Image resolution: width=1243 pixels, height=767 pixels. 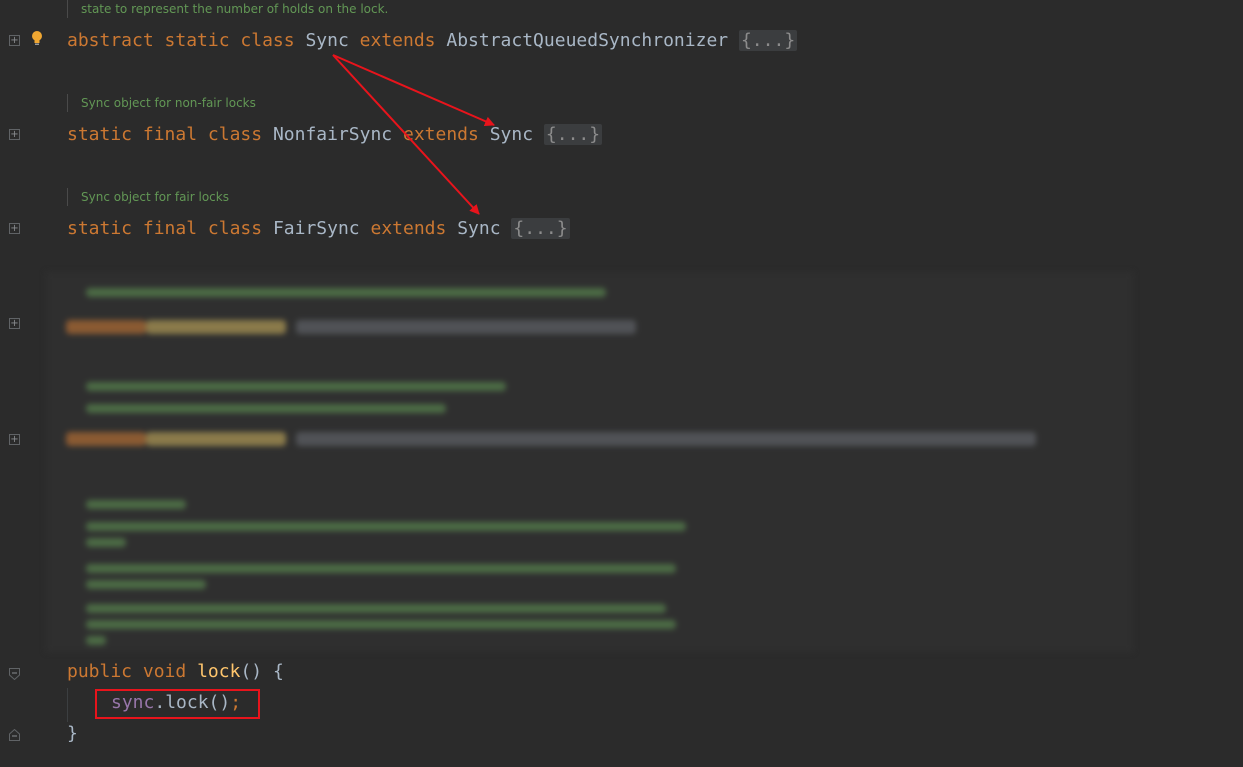 I want to click on annotation-arrows, so click(x=413, y=134).